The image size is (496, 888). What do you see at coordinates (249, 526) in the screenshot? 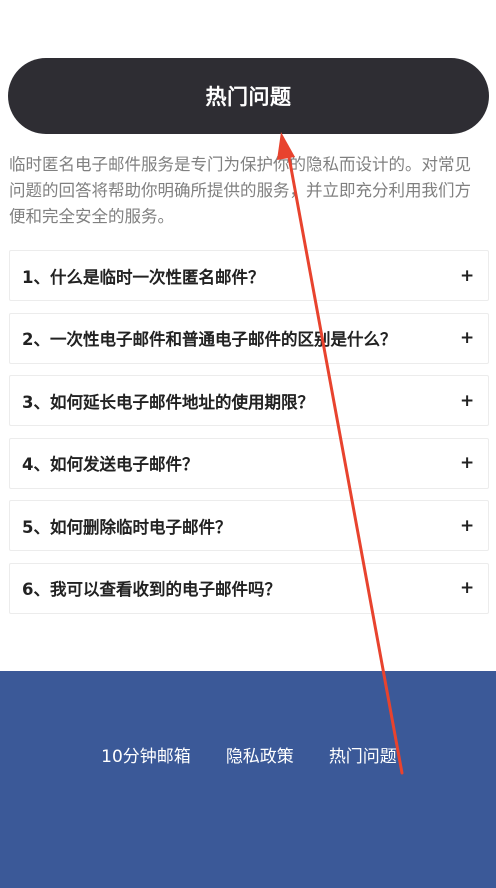
I see `faq-item-5: 5、如何删除临时电子邮件？ +` at bounding box center [249, 526].